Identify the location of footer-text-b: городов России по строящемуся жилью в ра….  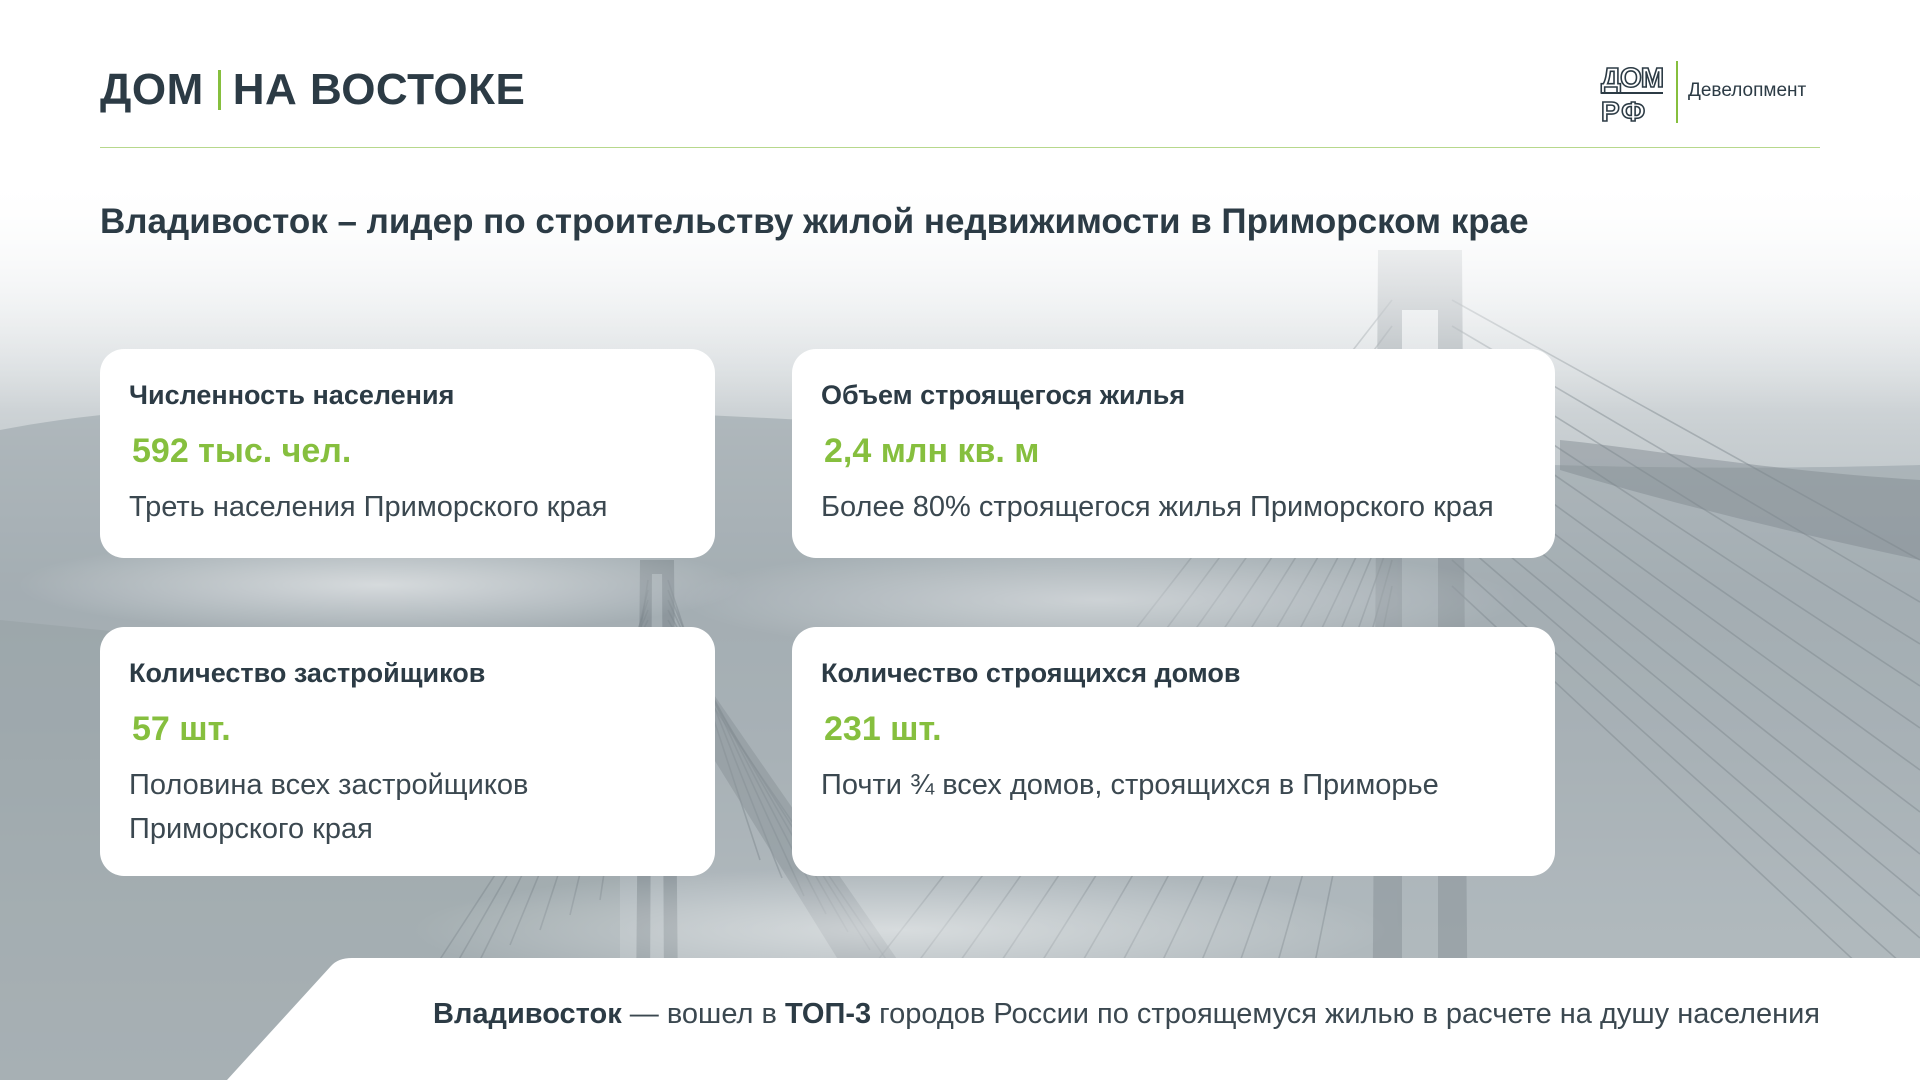
(1345, 1014).